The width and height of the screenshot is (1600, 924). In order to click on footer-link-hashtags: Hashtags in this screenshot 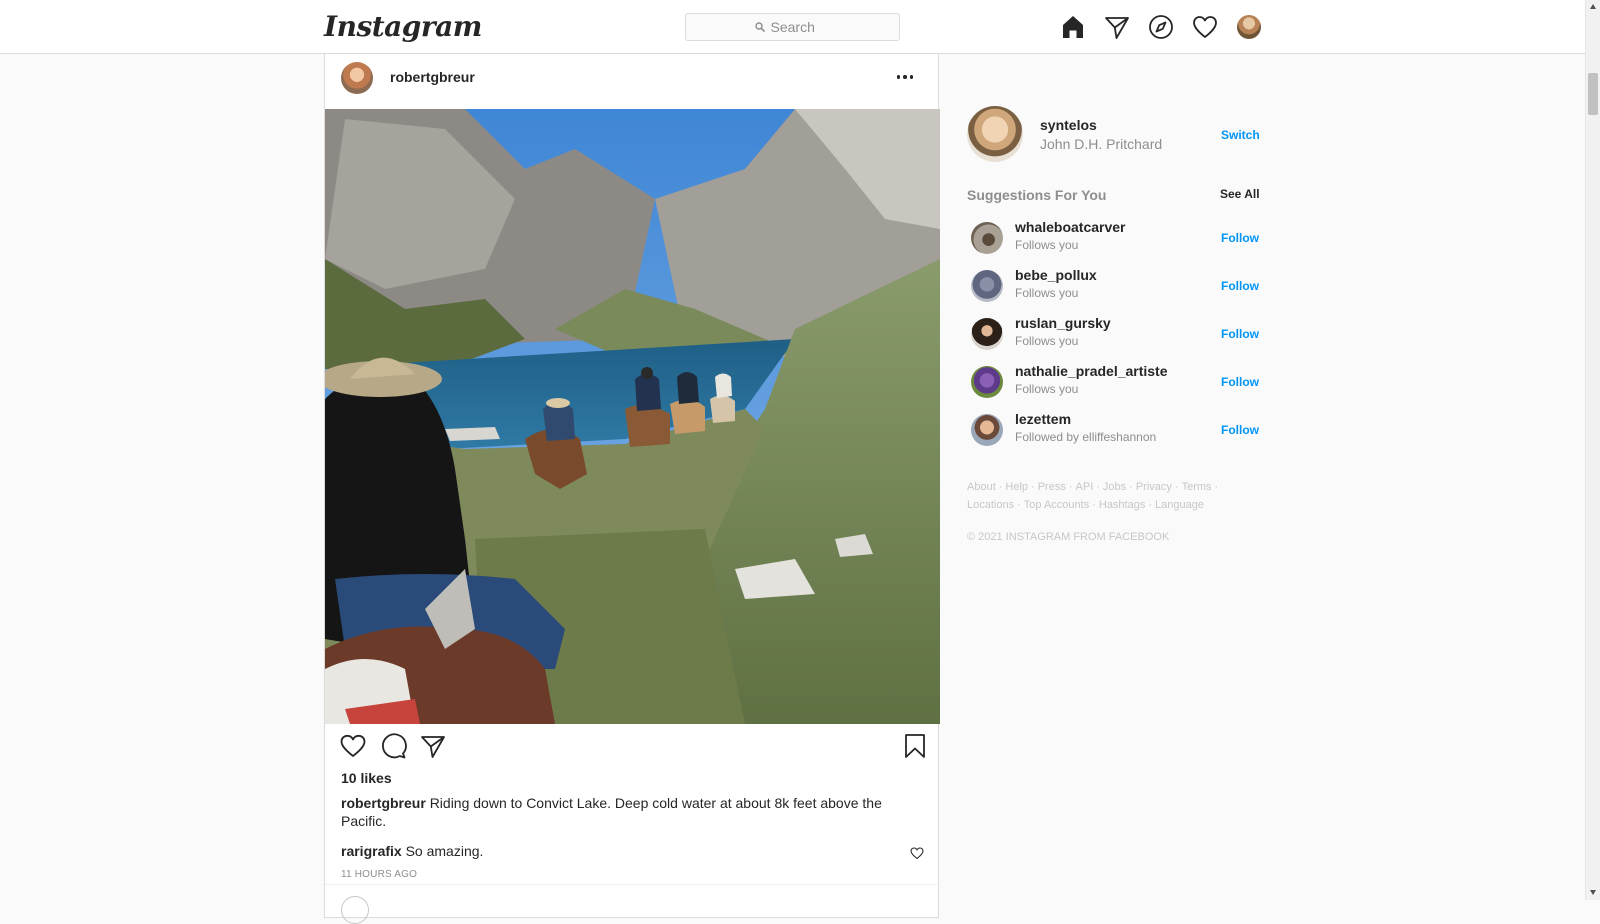, I will do `click(1122, 505)`.